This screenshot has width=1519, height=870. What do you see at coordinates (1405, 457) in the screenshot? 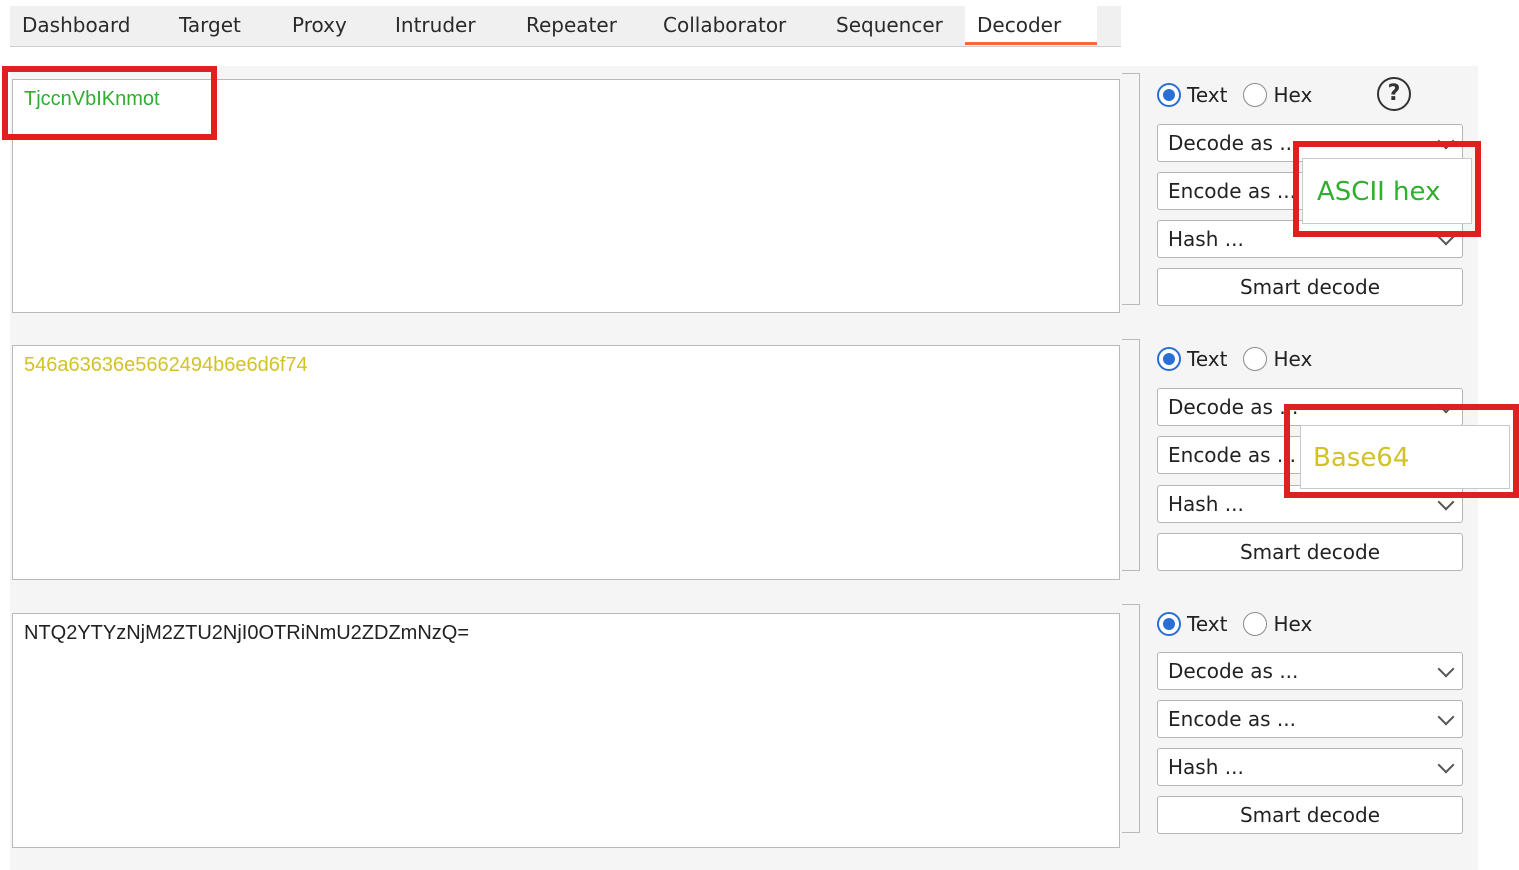
I see `encode-option-base64: Base64` at bounding box center [1405, 457].